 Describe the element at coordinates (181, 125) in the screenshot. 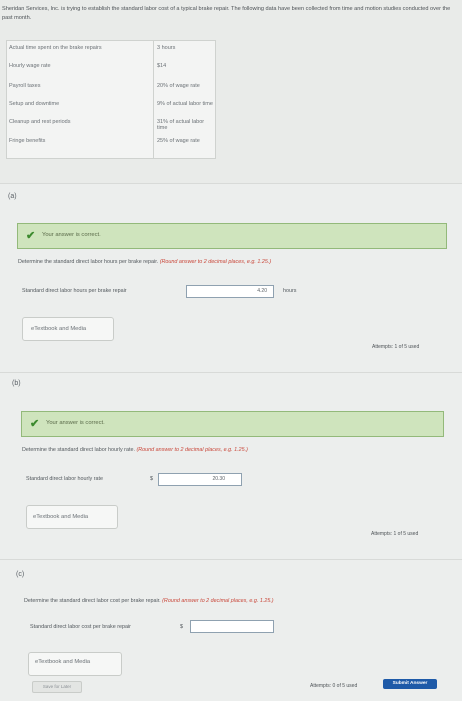

I see `table-row-value: 31% of actual labor time` at that location.